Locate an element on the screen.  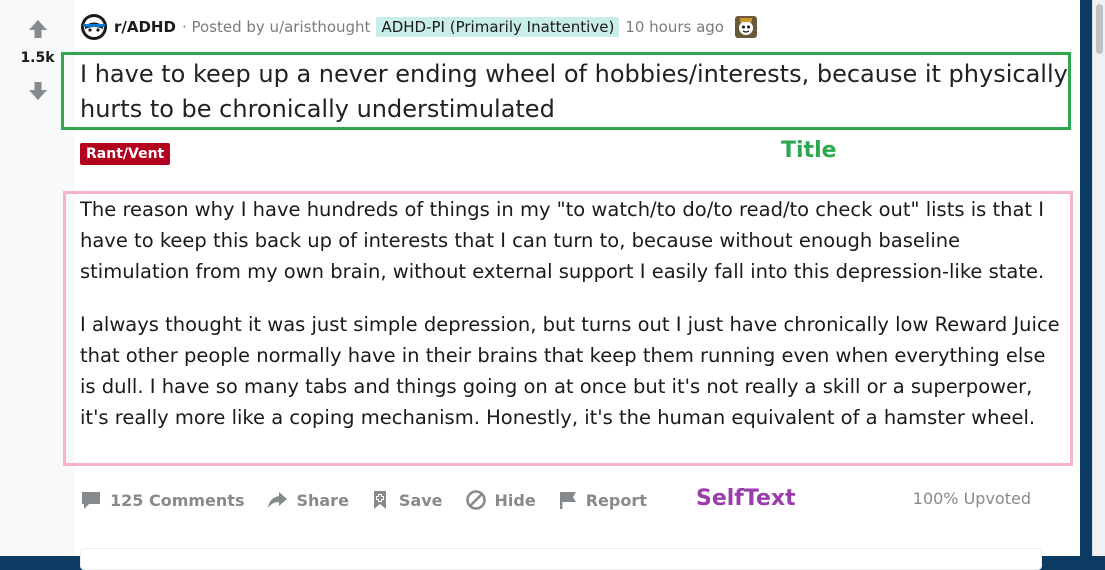
save-label: Save is located at coordinates (420, 500).